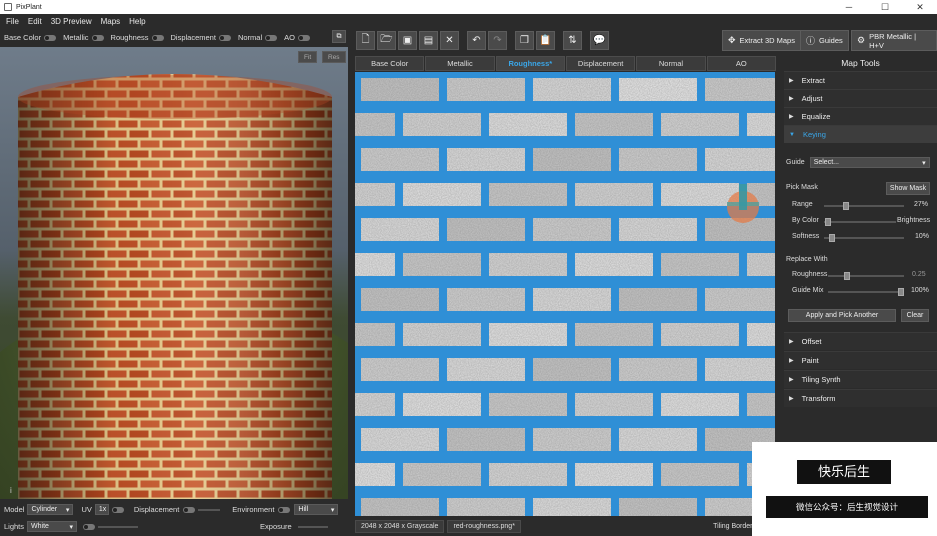 Image resolution: width=937 pixels, height=536 pixels. I want to click on watermark-subtitle: 微信公众号：后生视觉设计, so click(847, 507).